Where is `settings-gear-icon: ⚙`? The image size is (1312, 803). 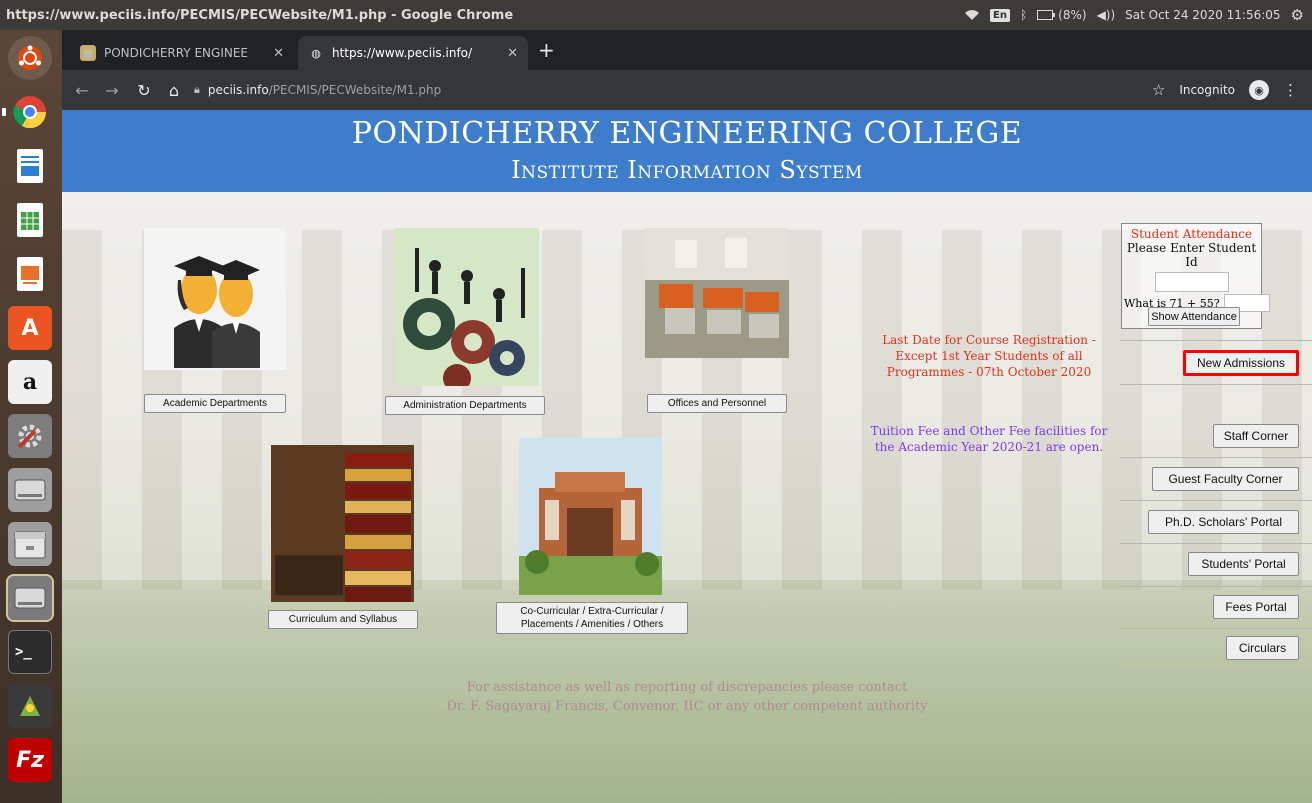 settings-gear-icon: ⚙ is located at coordinates (1297, 15).